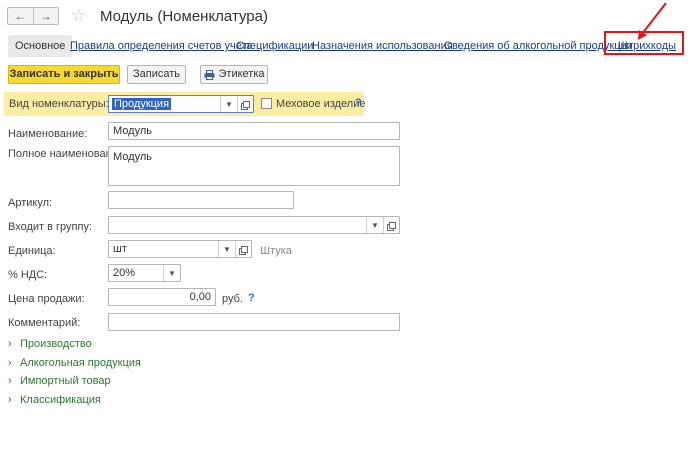 The height and width of the screenshot is (453, 698). What do you see at coordinates (382, 46) in the screenshot?
I see `tab-usage-purposes: Назначения использования` at bounding box center [382, 46].